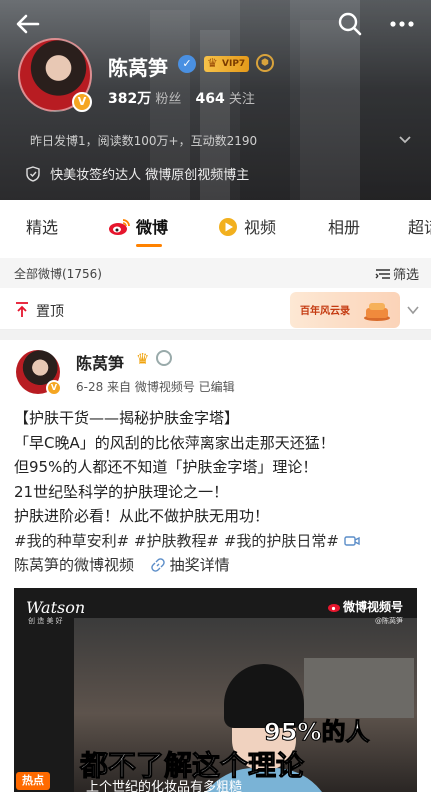  Describe the element at coordinates (389, 621) in the screenshot. I see `watermark-handle: @陈莴笋` at that location.